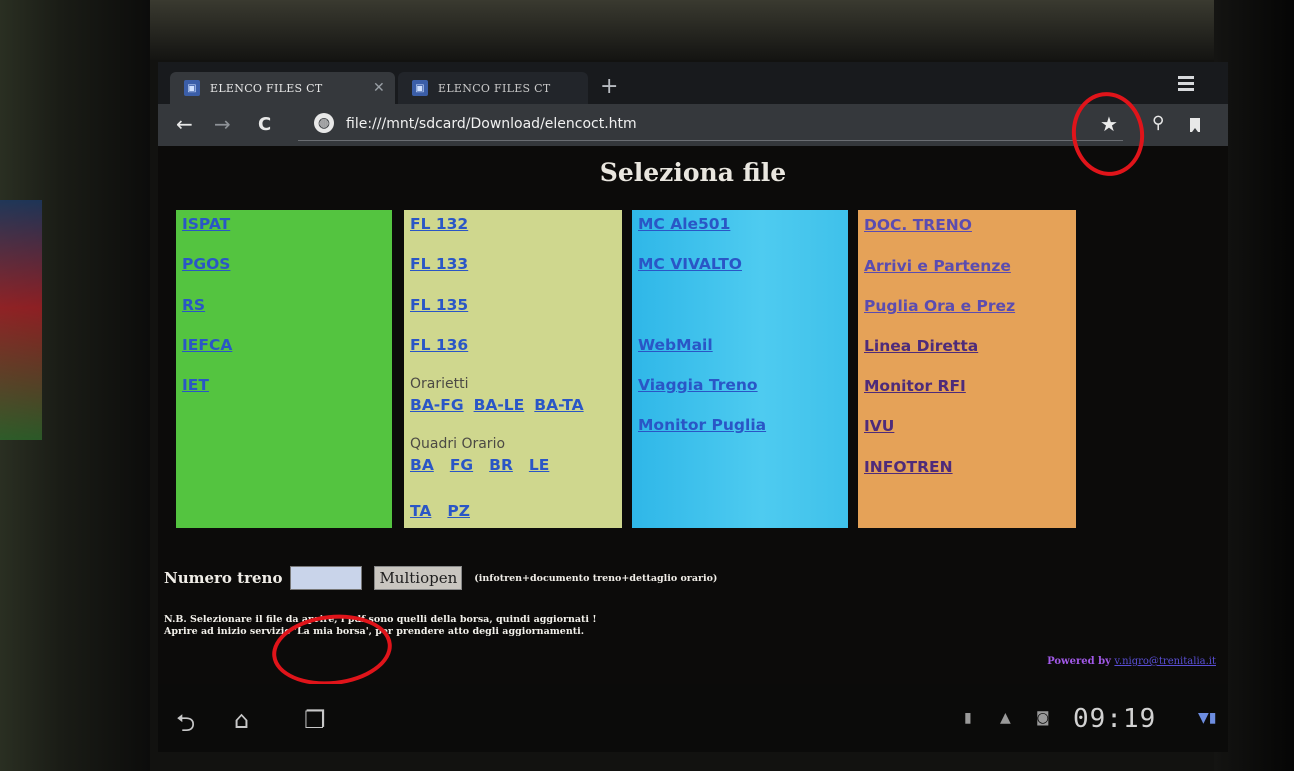  Describe the element at coordinates (937, 266) in the screenshot. I see `link-arrivi-partenze: Arrivi e Partenze` at that location.